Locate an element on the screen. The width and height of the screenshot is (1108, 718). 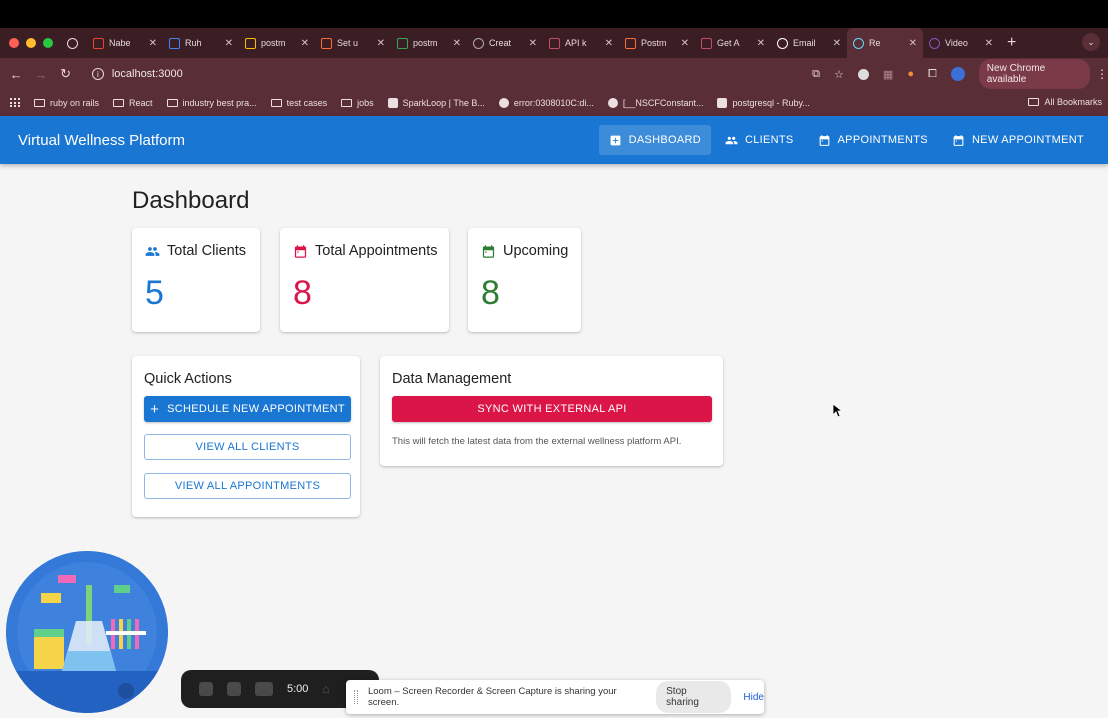
restart-icon is located at coordinates (264, 689).